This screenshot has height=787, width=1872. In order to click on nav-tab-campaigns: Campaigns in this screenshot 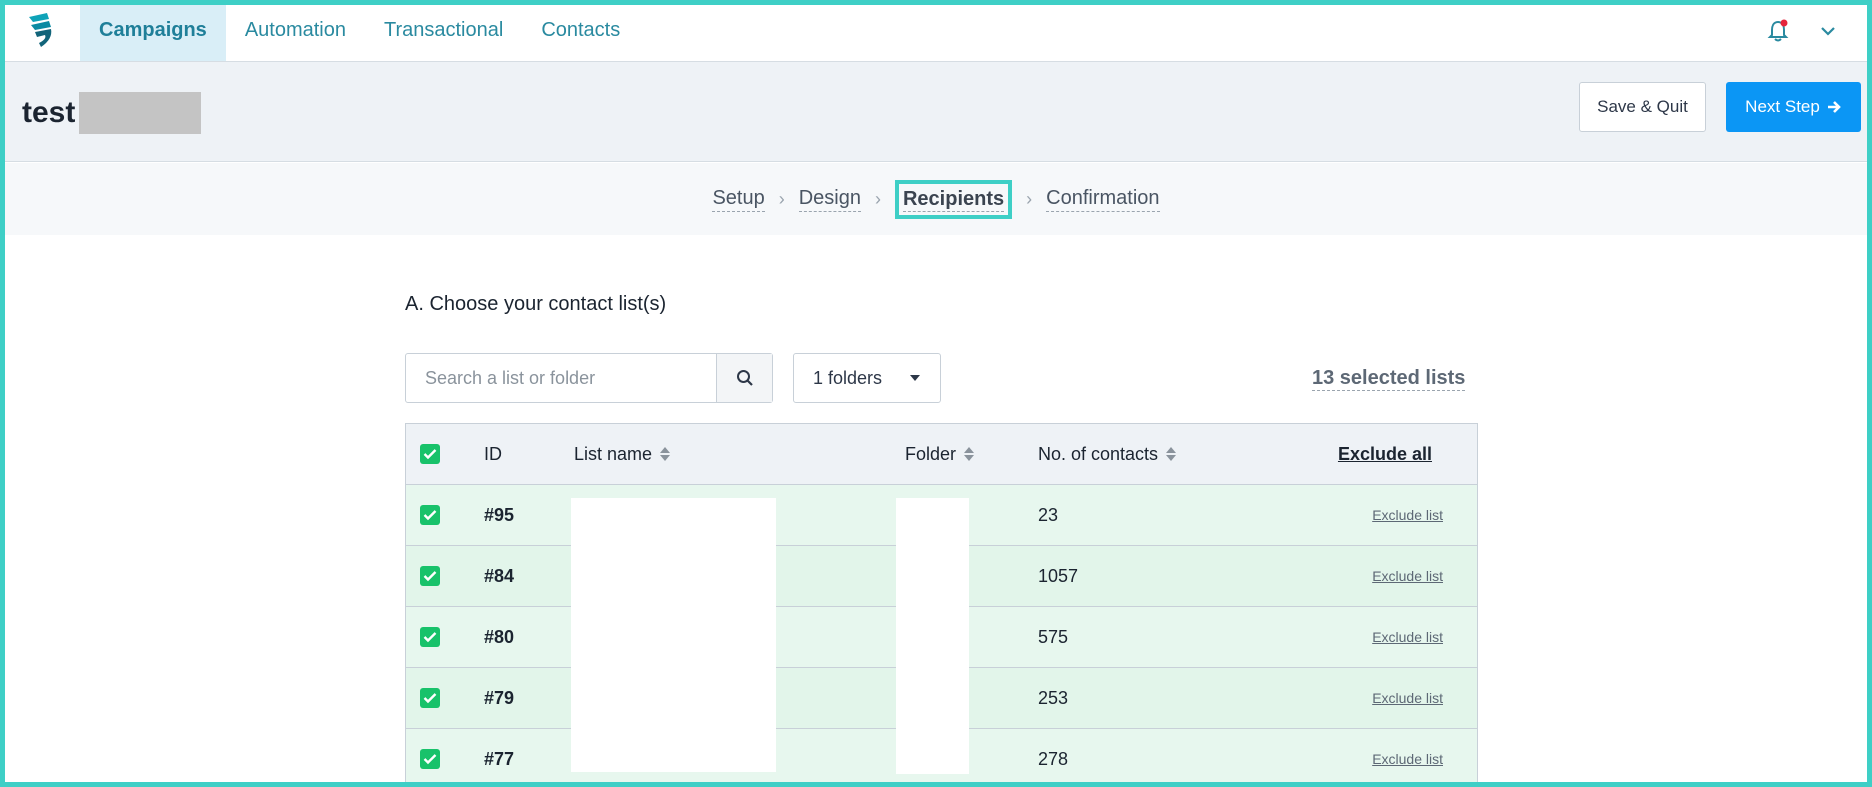, I will do `click(153, 30)`.